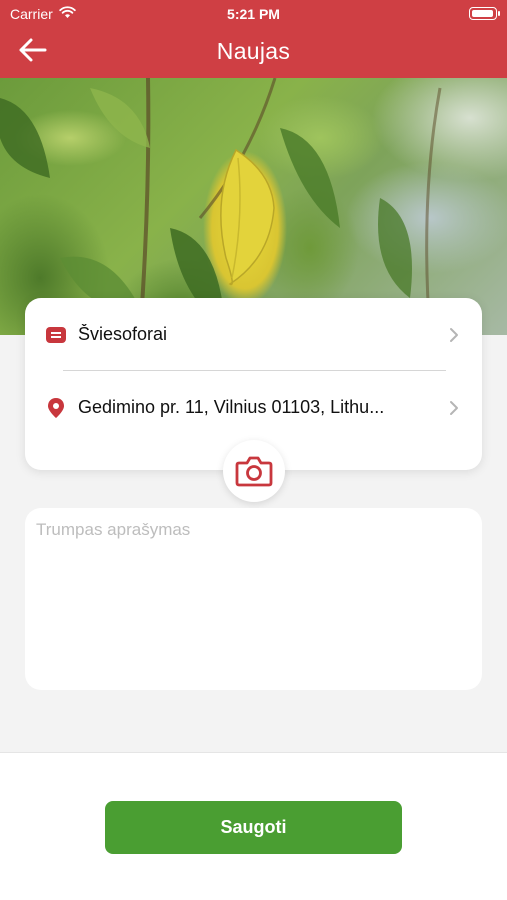  I want to click on status-time: 5:21 PM, so click(253, 14).